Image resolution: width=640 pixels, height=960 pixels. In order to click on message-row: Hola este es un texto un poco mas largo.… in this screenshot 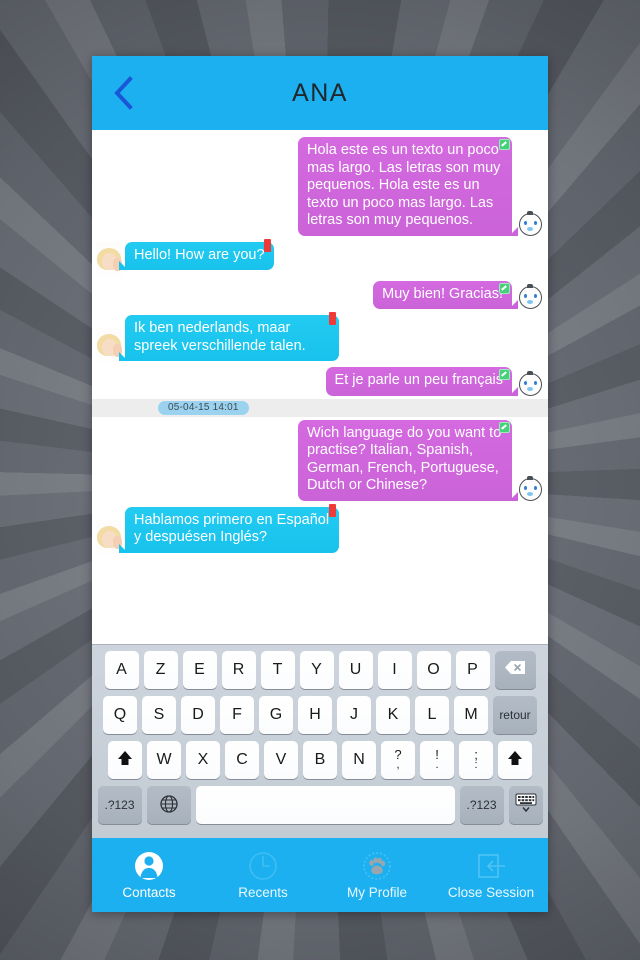, I will do `click(320, 186)`.